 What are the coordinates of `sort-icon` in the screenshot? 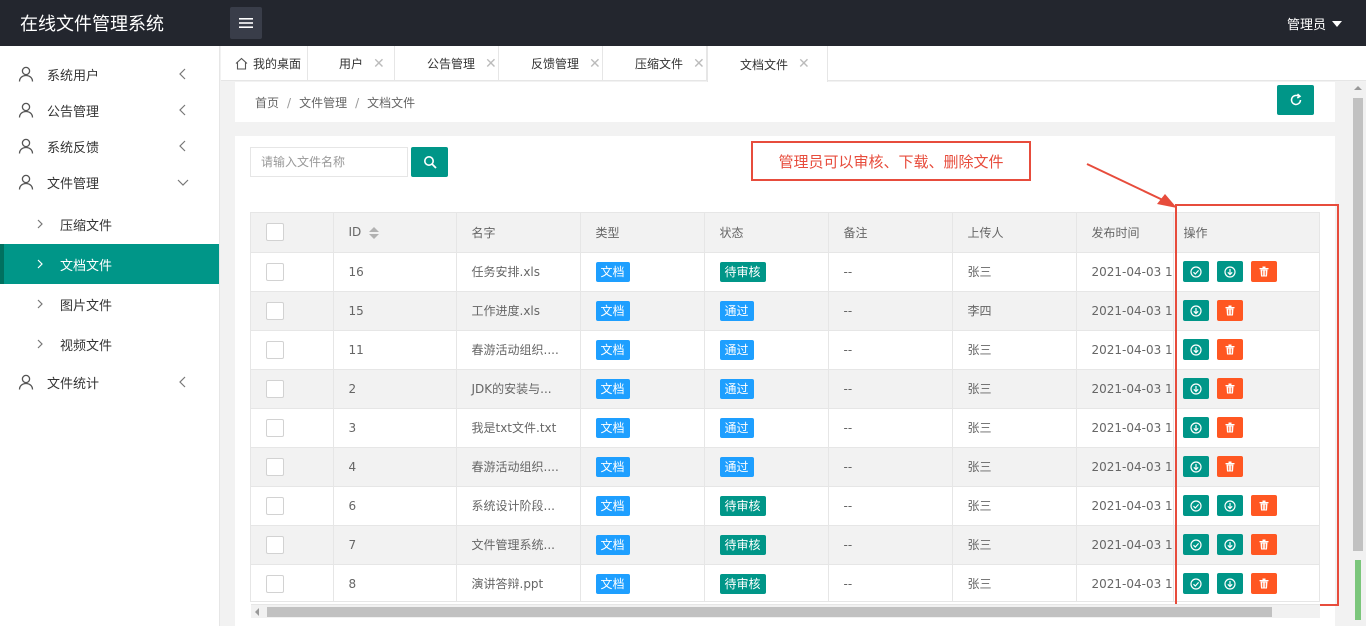 It's located at (374, 232).